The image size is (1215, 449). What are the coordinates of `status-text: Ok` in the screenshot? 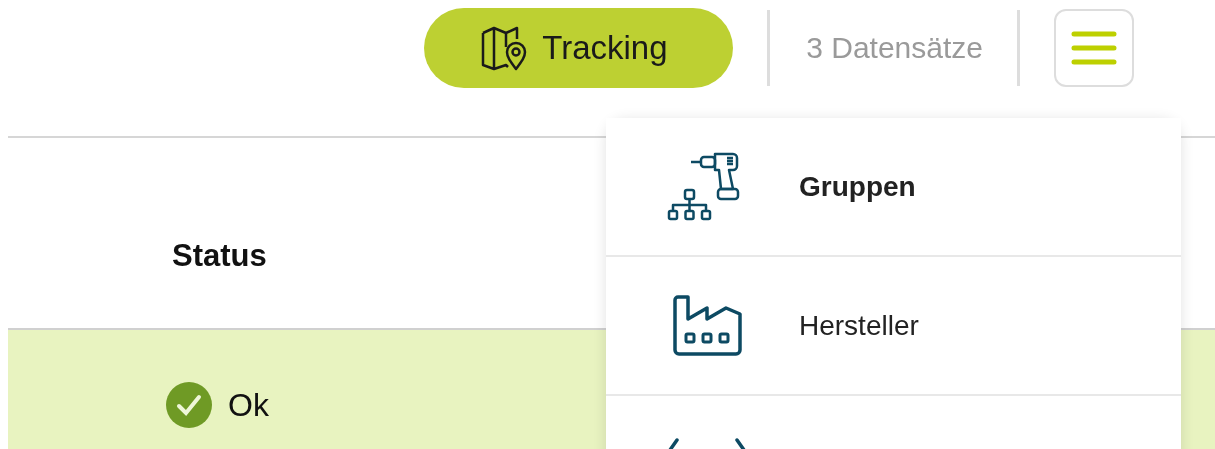 It's located at (248, 405).